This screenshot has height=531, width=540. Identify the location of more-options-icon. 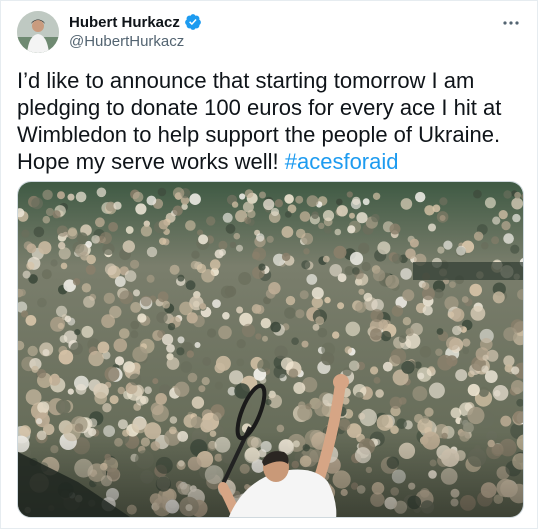
(511, 23).